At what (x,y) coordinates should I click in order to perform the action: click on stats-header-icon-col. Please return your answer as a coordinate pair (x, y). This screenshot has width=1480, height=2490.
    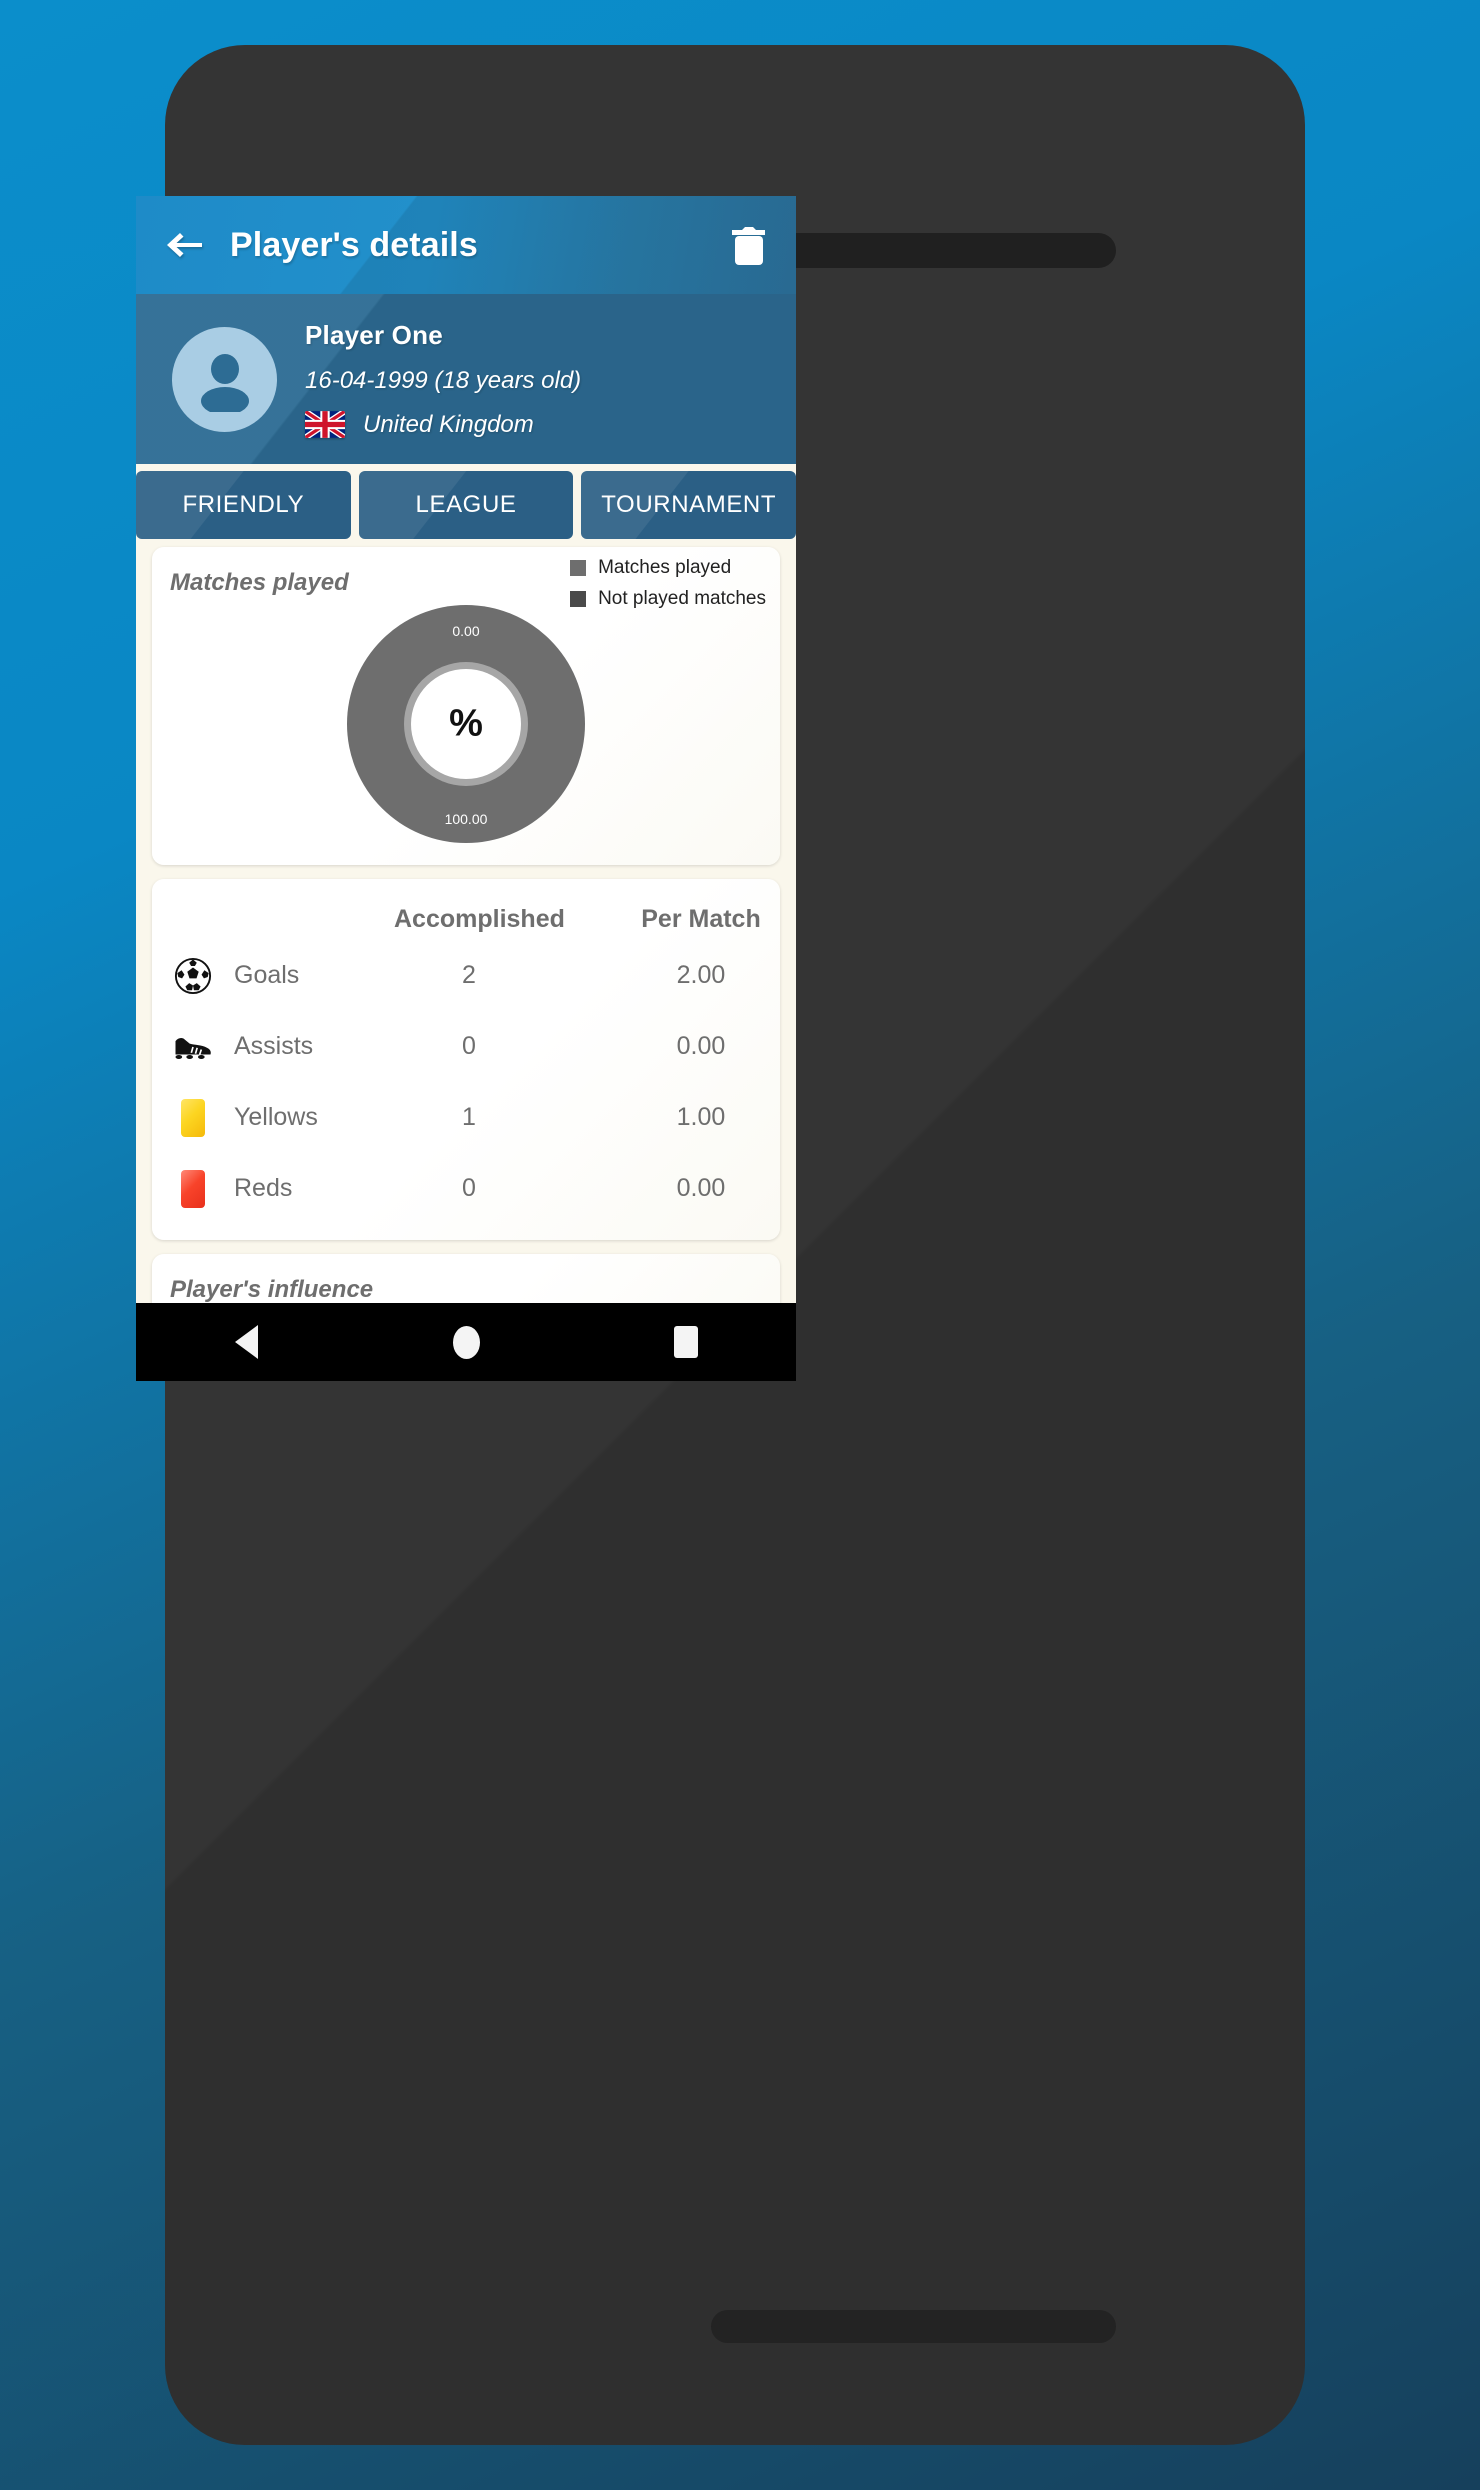
    Looking at the image, I should click on (193, 919).